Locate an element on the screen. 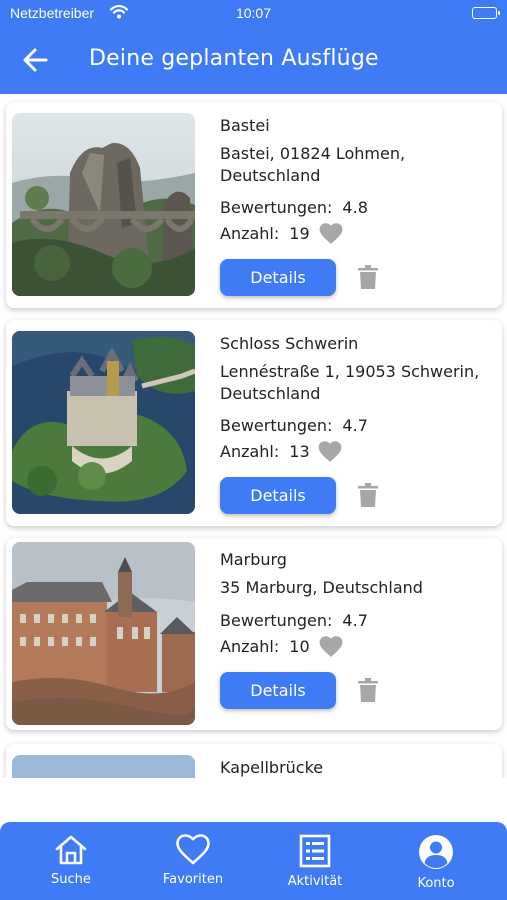 Image resolution: width=507 pixels, height=900 pixels. trip-photo-bastei is located at coordinates (103, 204).